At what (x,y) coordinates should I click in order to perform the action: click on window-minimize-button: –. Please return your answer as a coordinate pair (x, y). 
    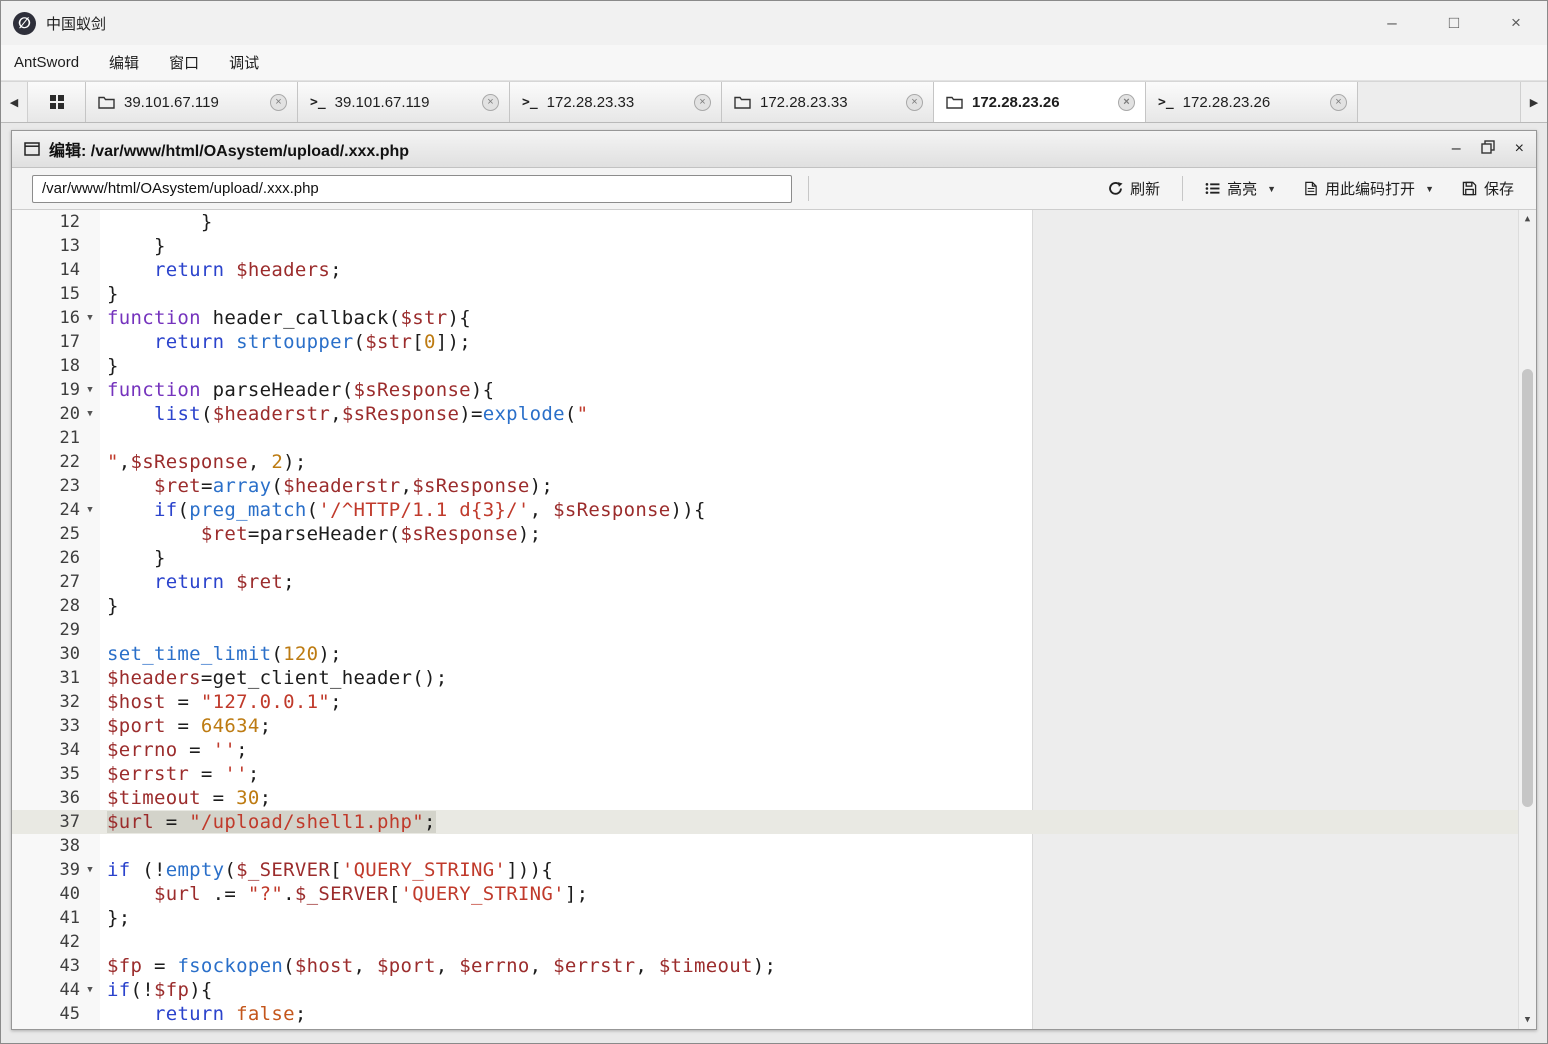
    Looking at the image, I should click on (1392, 23).